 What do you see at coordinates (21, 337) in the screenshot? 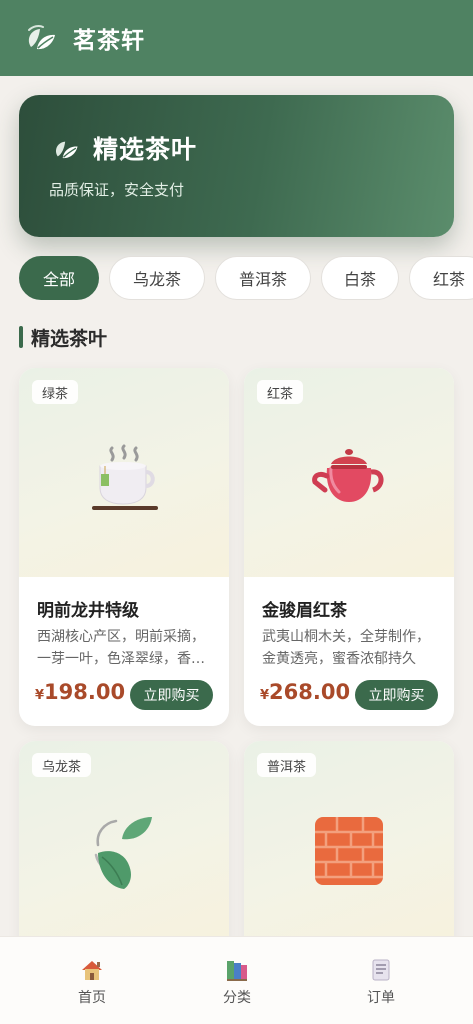
I see `section-accent-bar` at bounding box center [21, 337].